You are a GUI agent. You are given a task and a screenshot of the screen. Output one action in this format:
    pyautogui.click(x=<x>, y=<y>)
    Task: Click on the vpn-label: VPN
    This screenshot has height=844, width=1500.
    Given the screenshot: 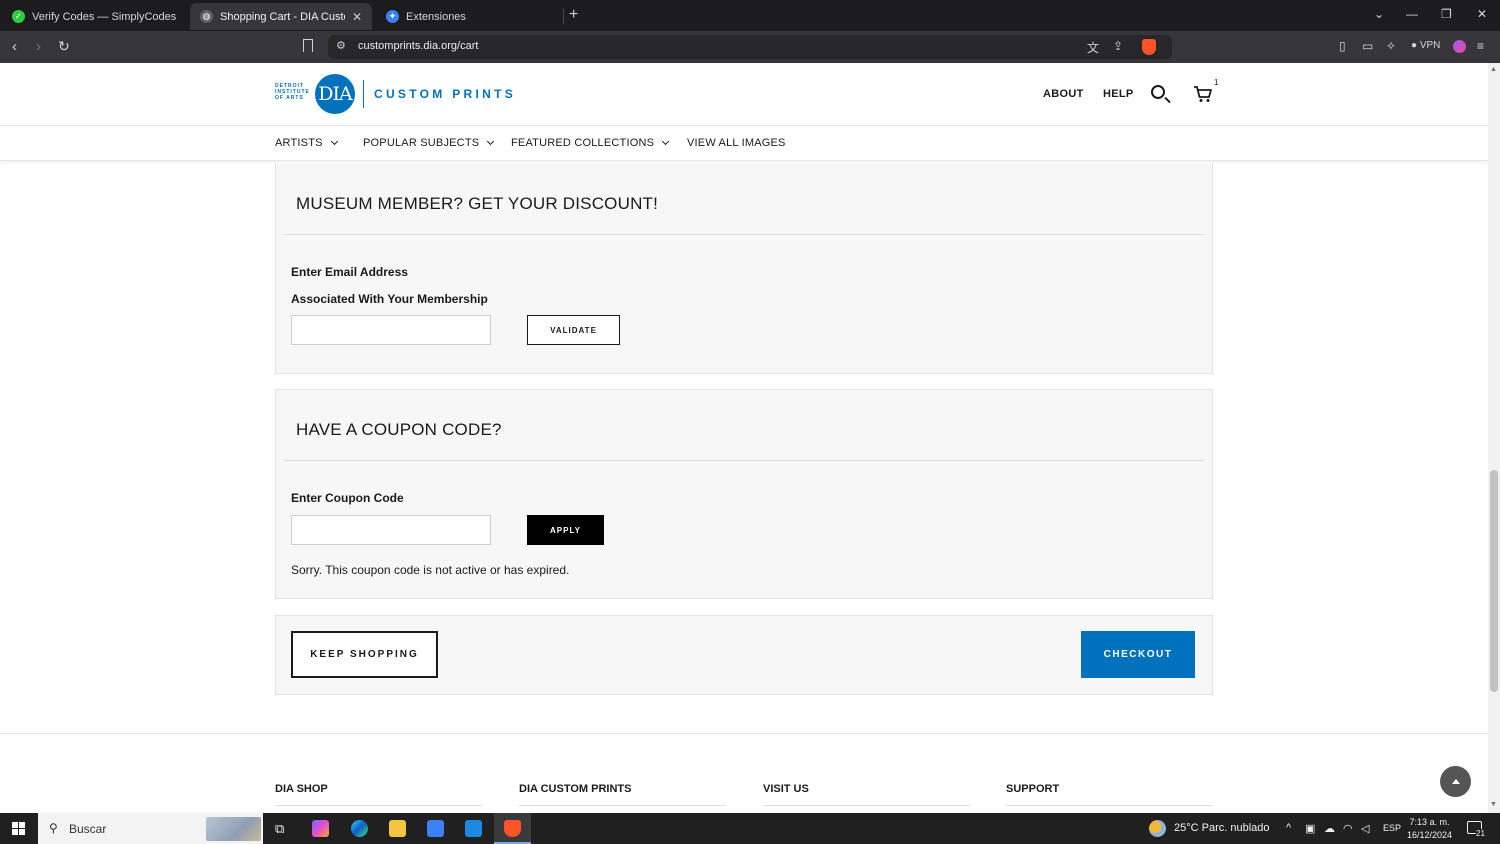 What is the action you would take?
    pyautogui.click(x=1430, y=45)
    